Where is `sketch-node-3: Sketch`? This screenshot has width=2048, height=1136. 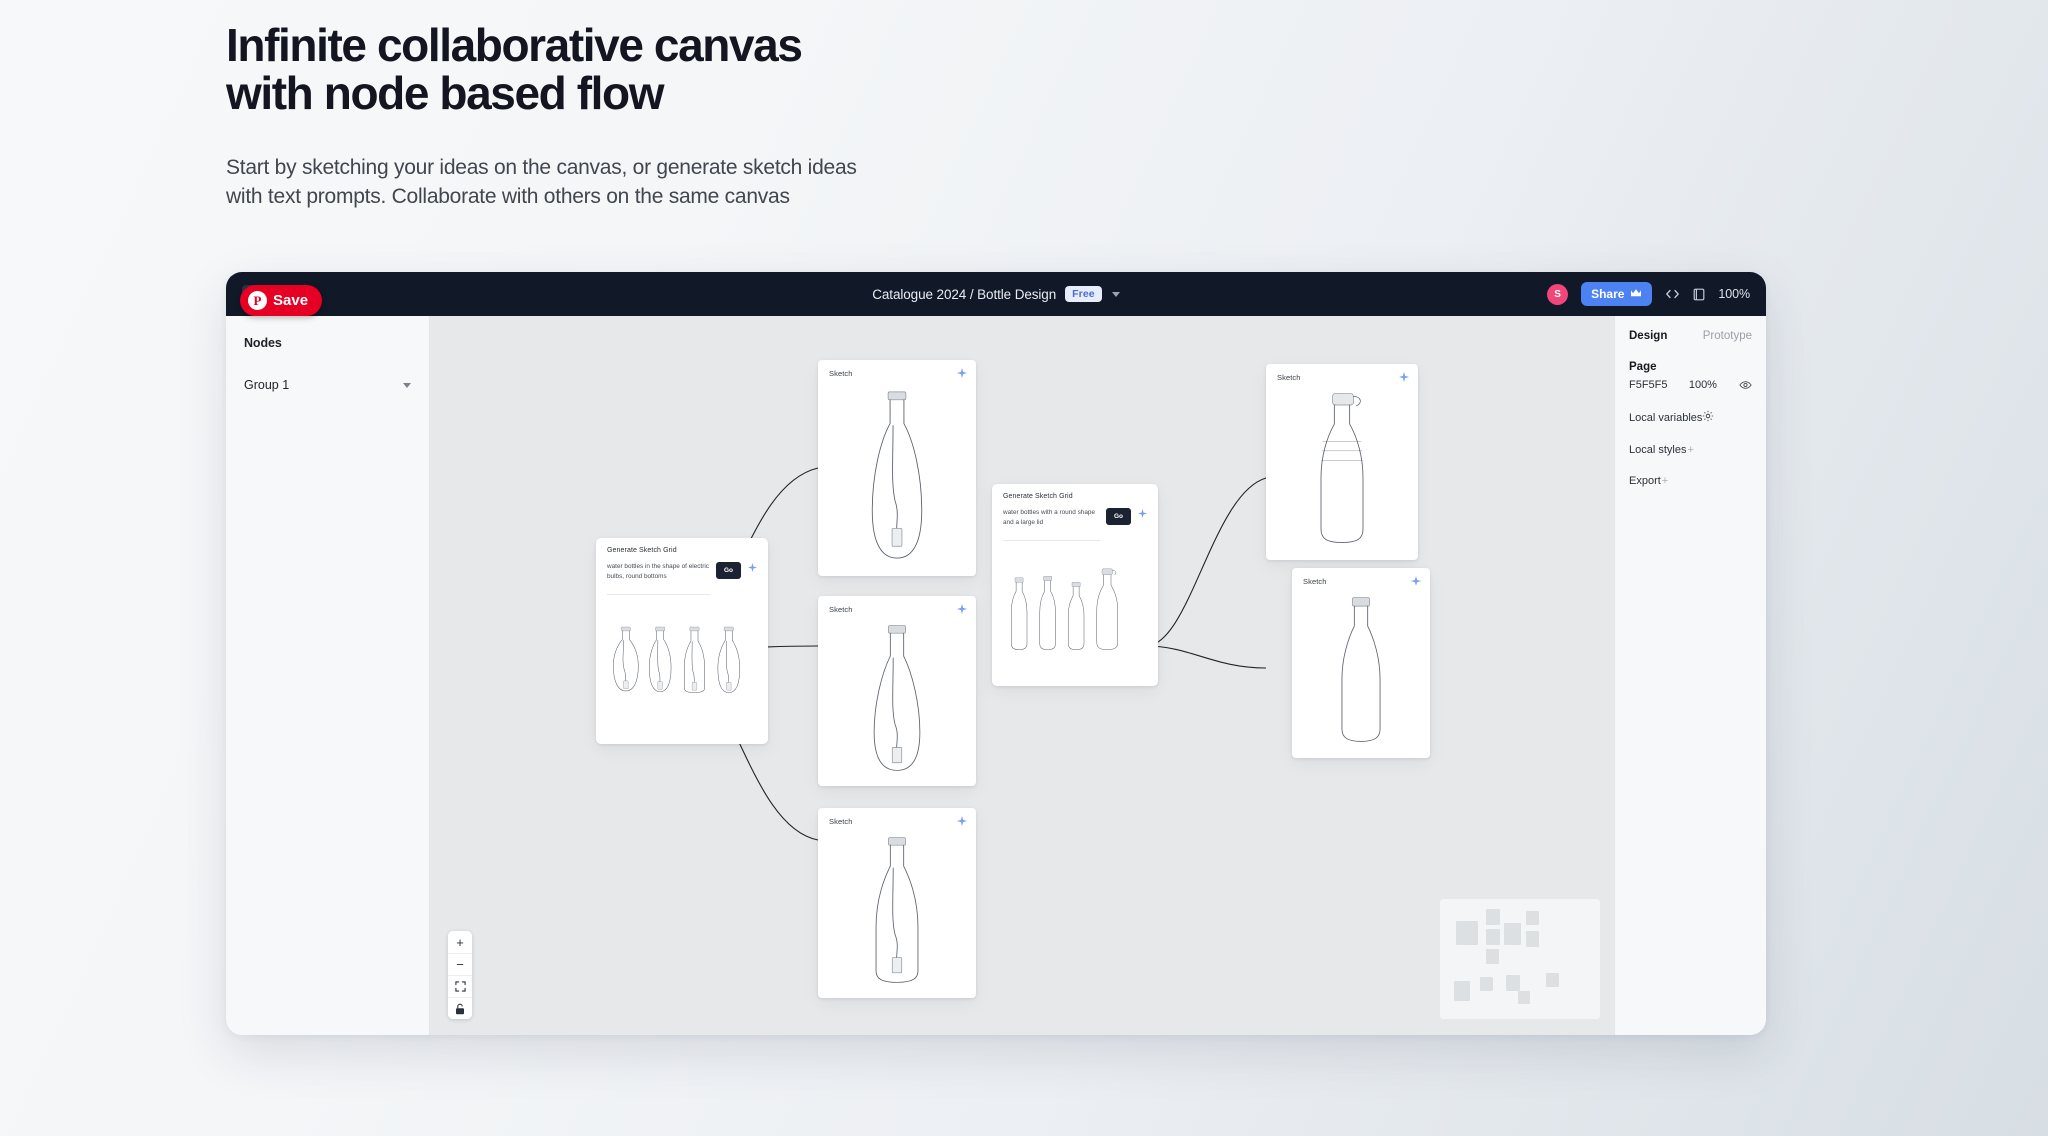 sketch-node-3: Sketch is located at coordinates (897, 903).